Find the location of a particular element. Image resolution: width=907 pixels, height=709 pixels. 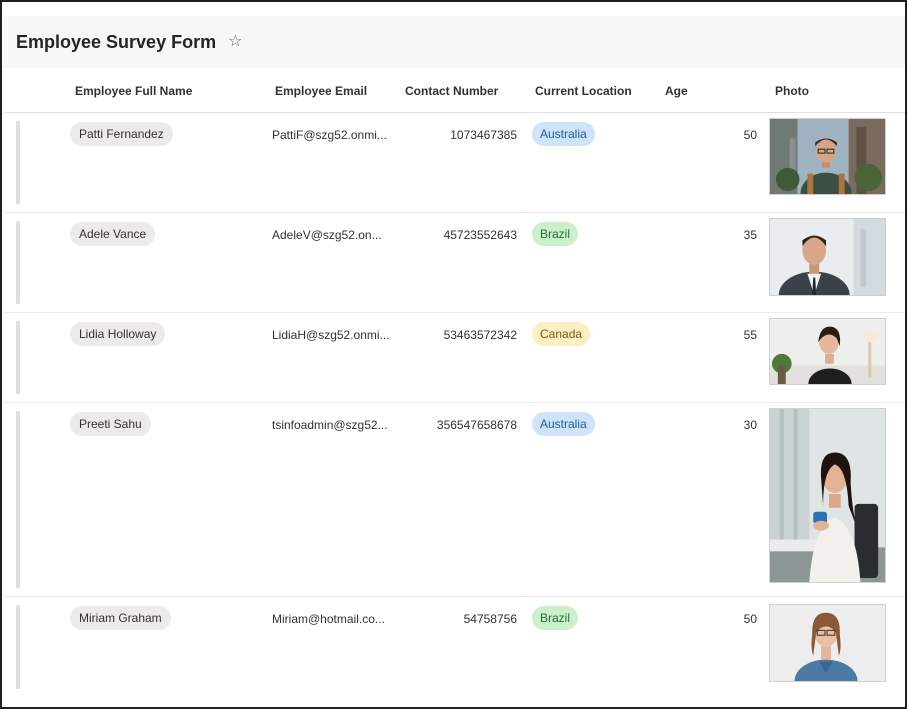

favorite-star-icon: ☆ is located at coordinates (235, 42).